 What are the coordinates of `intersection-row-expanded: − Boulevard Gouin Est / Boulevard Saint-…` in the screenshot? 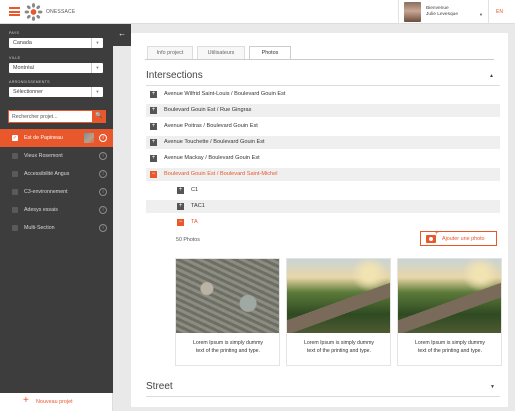 It's located at (323, 174).